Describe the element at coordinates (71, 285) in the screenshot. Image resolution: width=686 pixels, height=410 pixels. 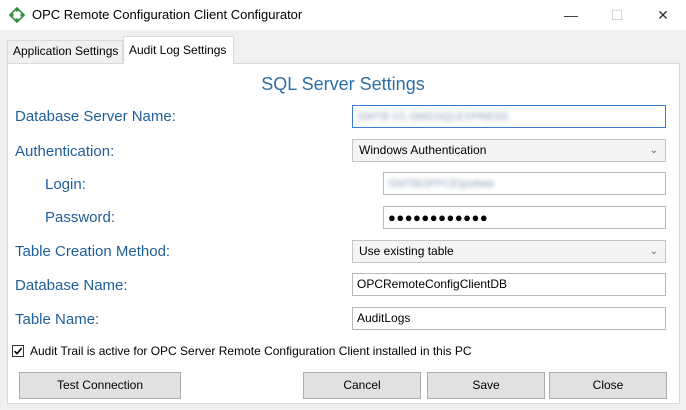
I see `database-name-label: Database Name:` at that location.